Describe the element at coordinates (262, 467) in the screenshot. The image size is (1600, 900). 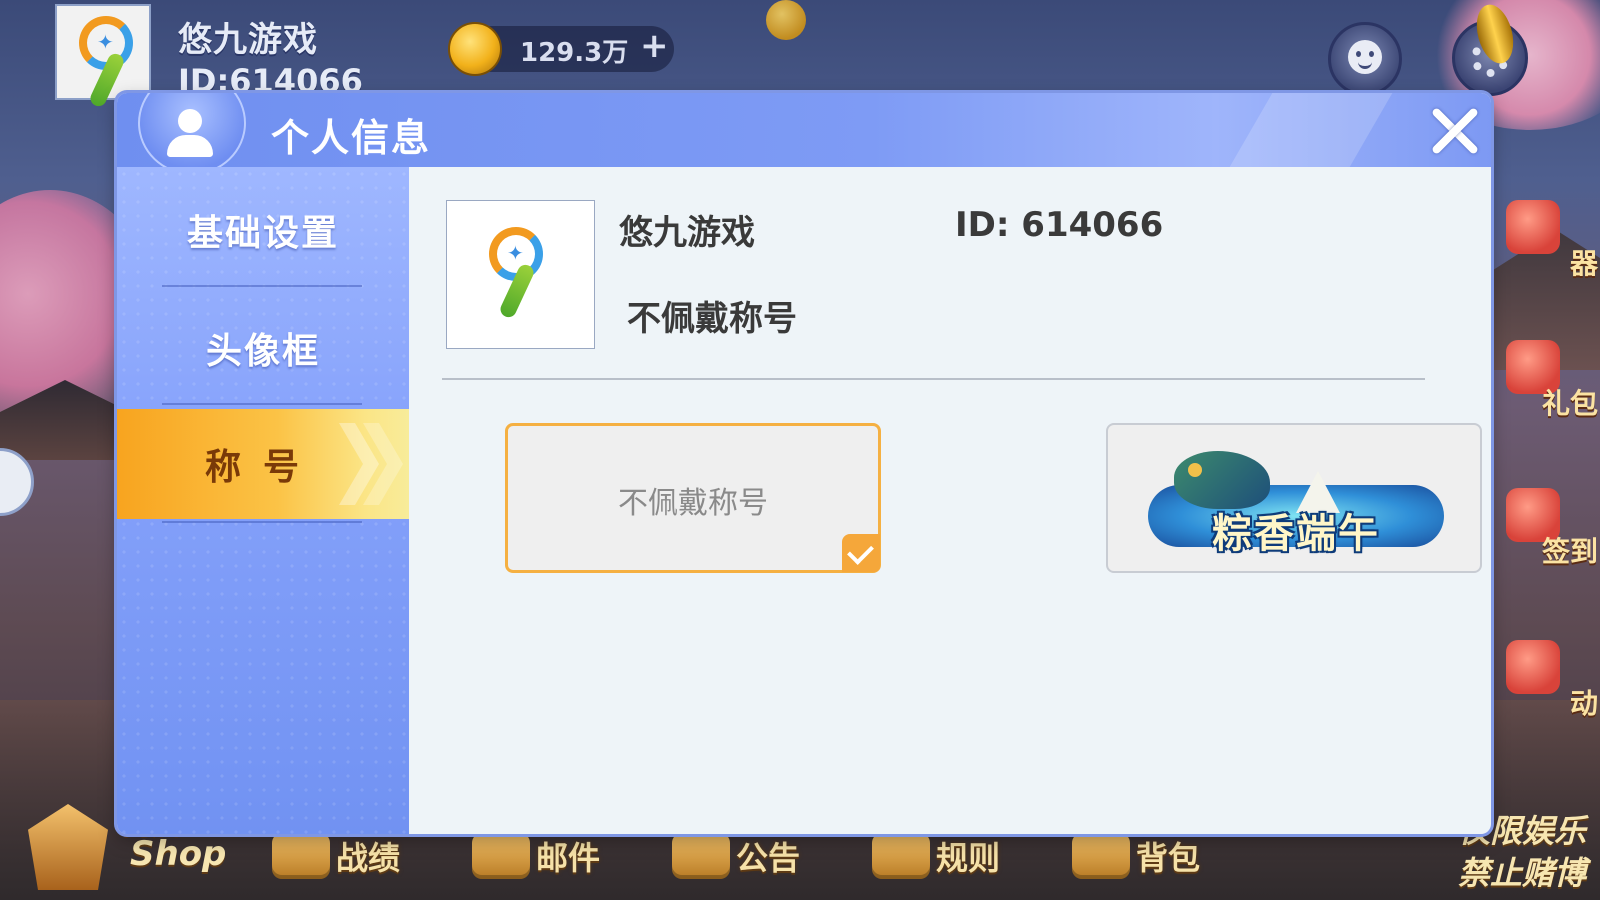
I see `tab-label: 称号` at that location.